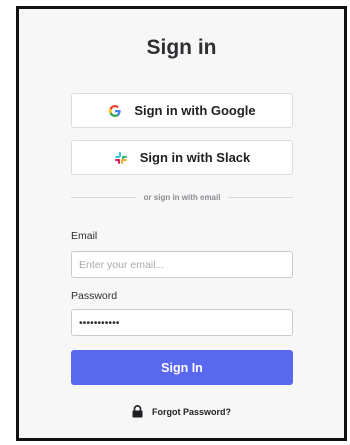 This screenshot has width=350, height=445. Describe the element at coordinates (115, 111) in the screenshot. I see `google-g-icon` at that location.